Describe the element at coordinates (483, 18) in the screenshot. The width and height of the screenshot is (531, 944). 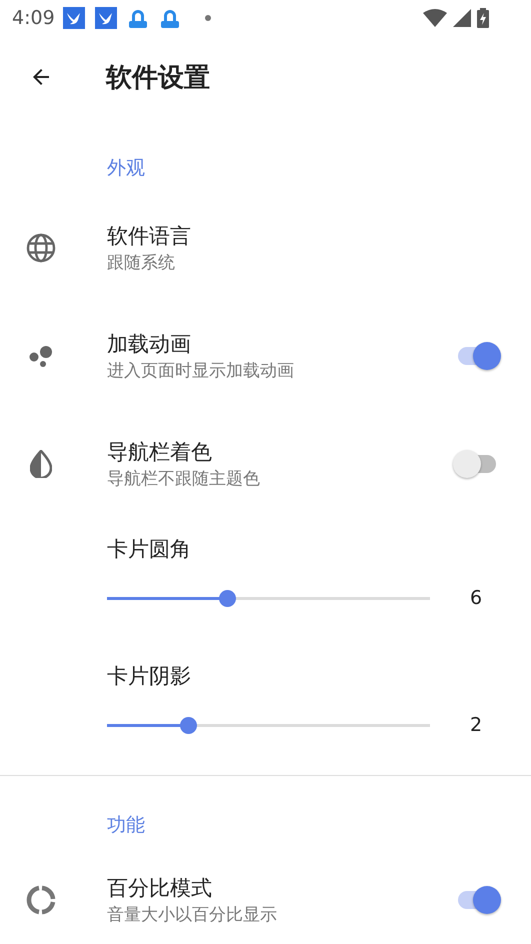
I see `battery-icon` at that location.